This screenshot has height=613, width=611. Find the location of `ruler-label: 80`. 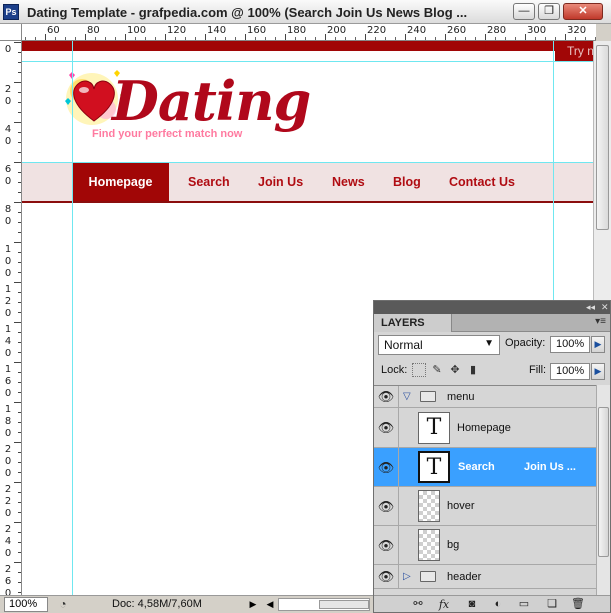

ruler-label: 80 is located at coordinates (8, 215).